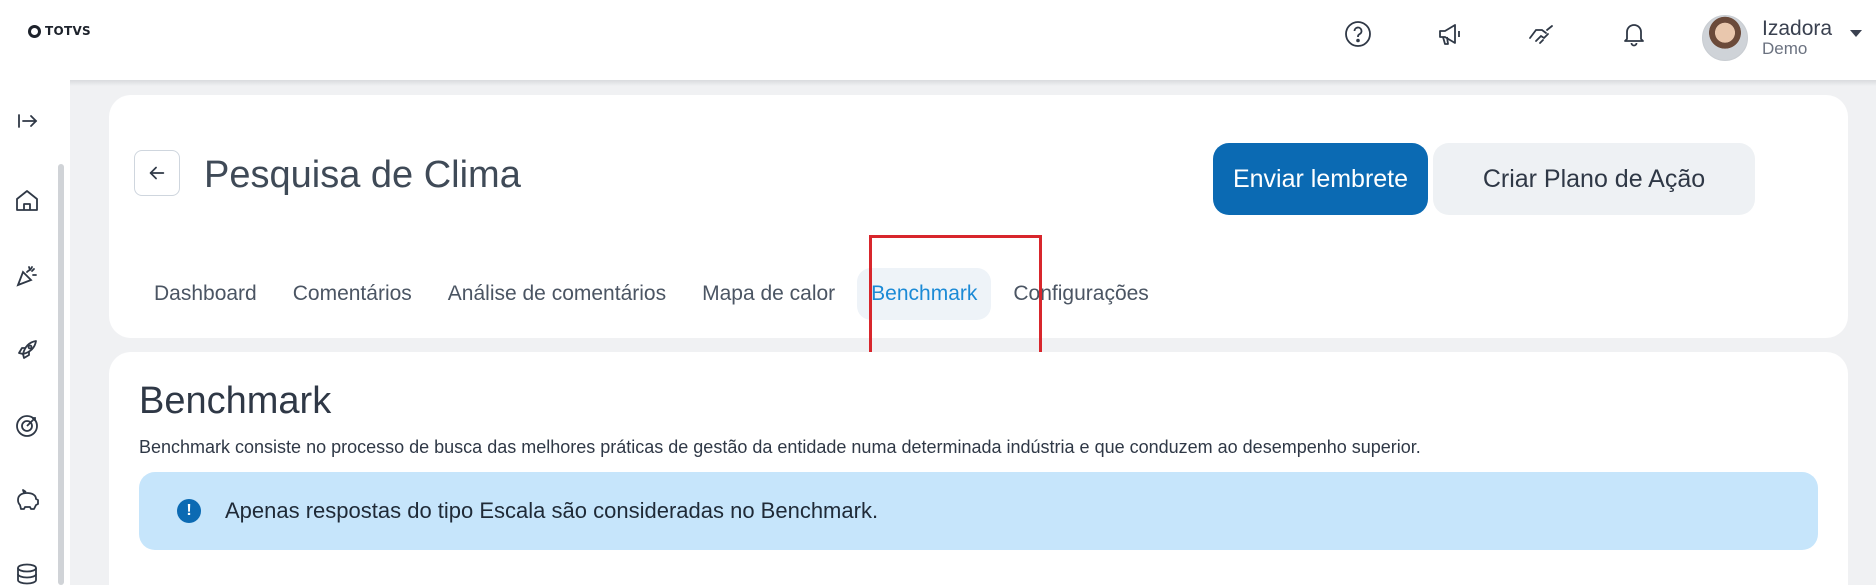 This screenshot has height=585, width=1876. What do you see at coordinates (61, 374) in the screenshot?
I see `rail-scrollbar` at bounding box center [61, 374].